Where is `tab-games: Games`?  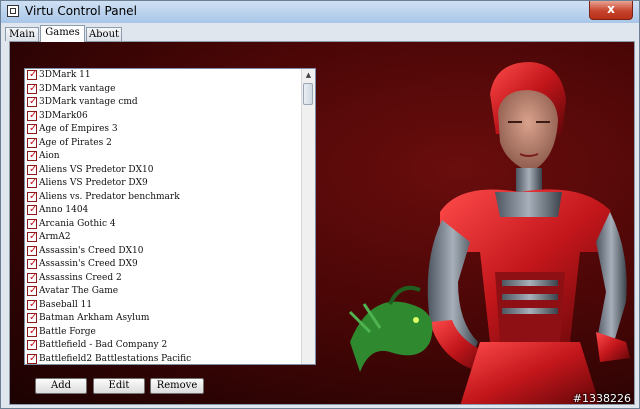
tab-games: Games is located at coordinates (62, 33).